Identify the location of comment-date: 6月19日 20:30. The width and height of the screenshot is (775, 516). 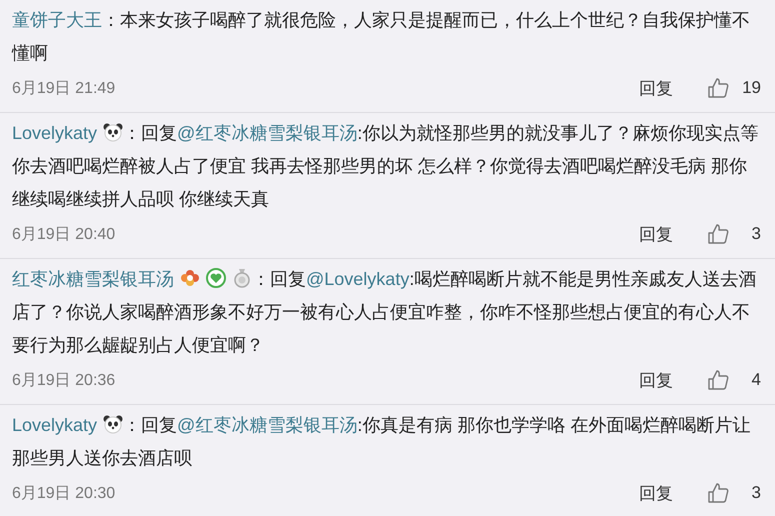
(64, 494).